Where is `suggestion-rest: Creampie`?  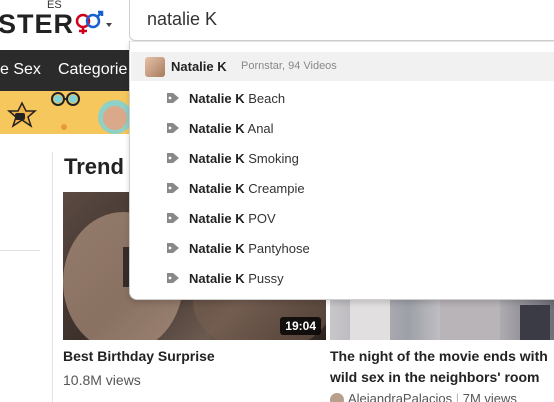 suggestion-rest: Creampie is located at coordinates (274, 188).